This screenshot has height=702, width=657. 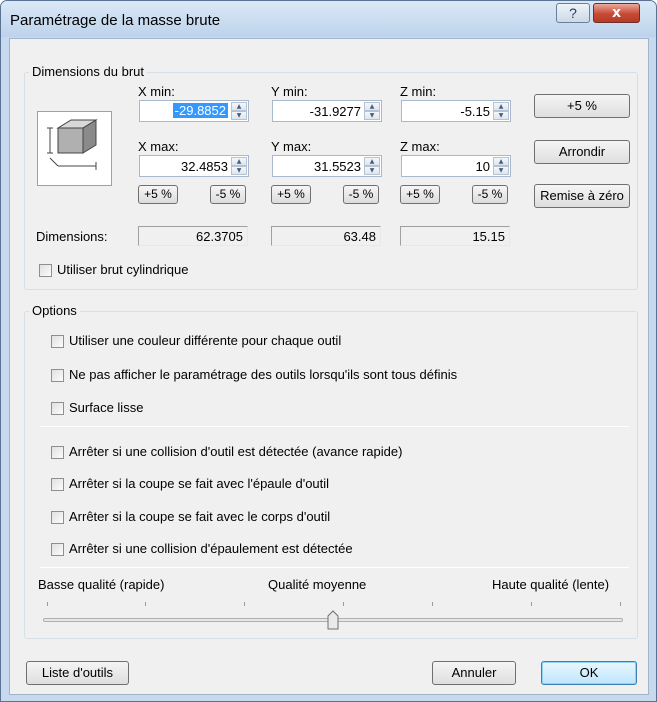 What do you see at coordinates (333, 620) in the screenshot?
I see `slider-thumb` at bounding box center [333, 620].